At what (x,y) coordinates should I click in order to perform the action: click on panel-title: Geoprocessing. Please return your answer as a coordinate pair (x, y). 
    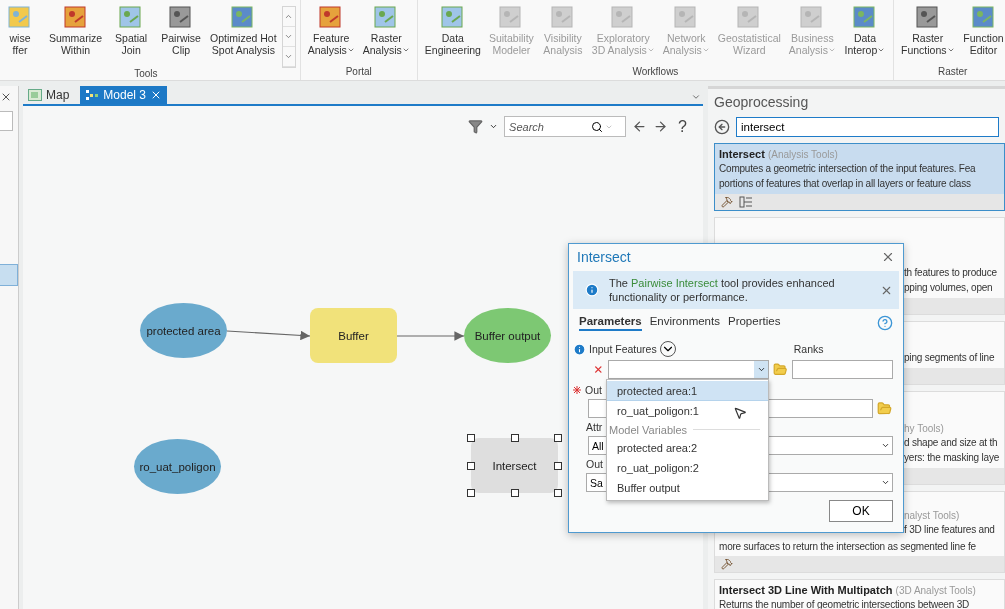
    Looking at the image, I should click on (761, 102).